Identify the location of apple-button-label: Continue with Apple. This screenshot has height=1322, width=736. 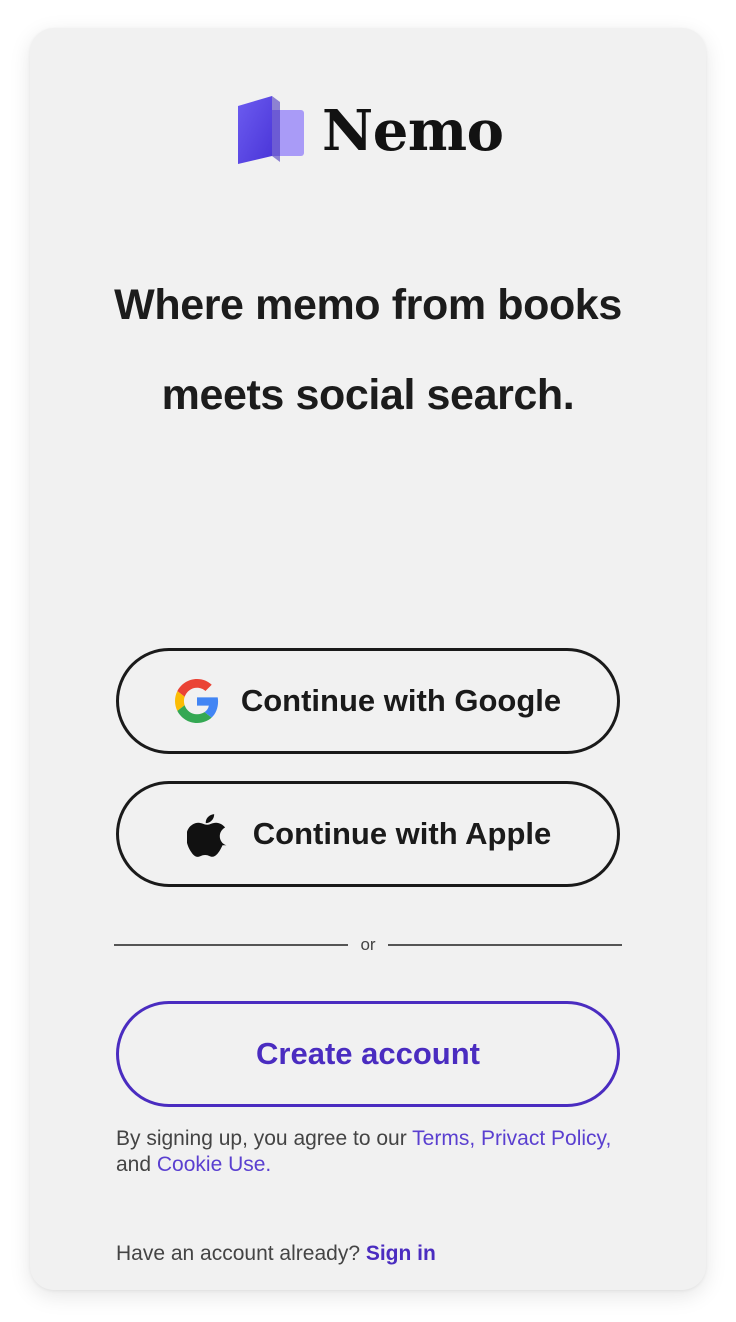
(402, 833).